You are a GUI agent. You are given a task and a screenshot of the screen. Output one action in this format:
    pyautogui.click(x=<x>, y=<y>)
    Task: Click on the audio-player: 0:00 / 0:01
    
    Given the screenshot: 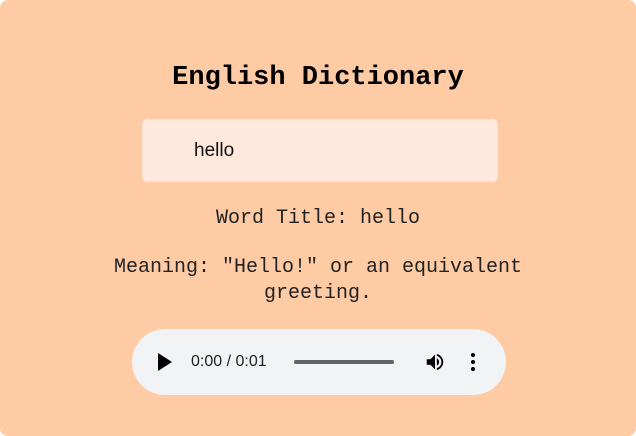 What is the action you would take?
    pyautogui.click(x=319, y=362)
    